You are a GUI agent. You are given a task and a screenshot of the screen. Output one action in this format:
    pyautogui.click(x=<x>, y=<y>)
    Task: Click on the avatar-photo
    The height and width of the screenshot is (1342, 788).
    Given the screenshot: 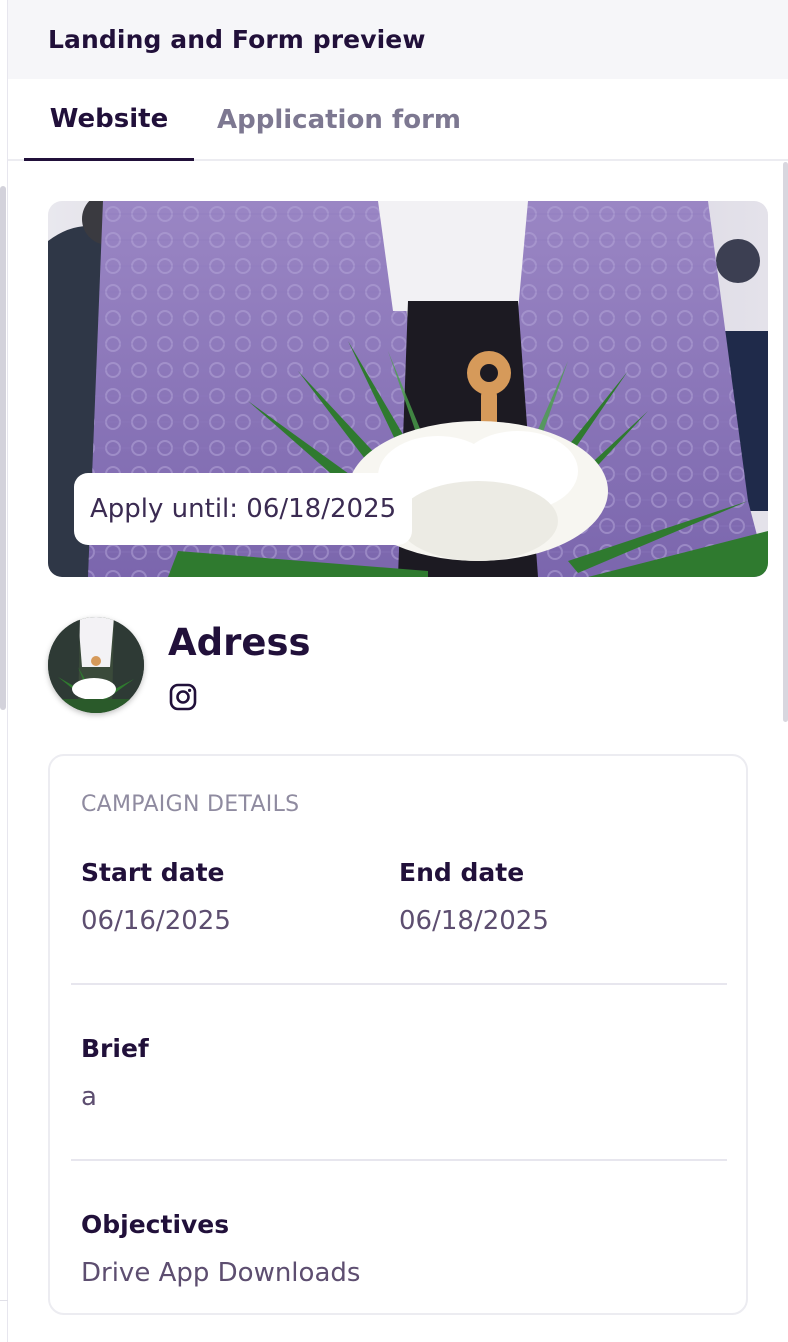 What is the action you would take?
    pyautogui.click(x=96, y=665)
    